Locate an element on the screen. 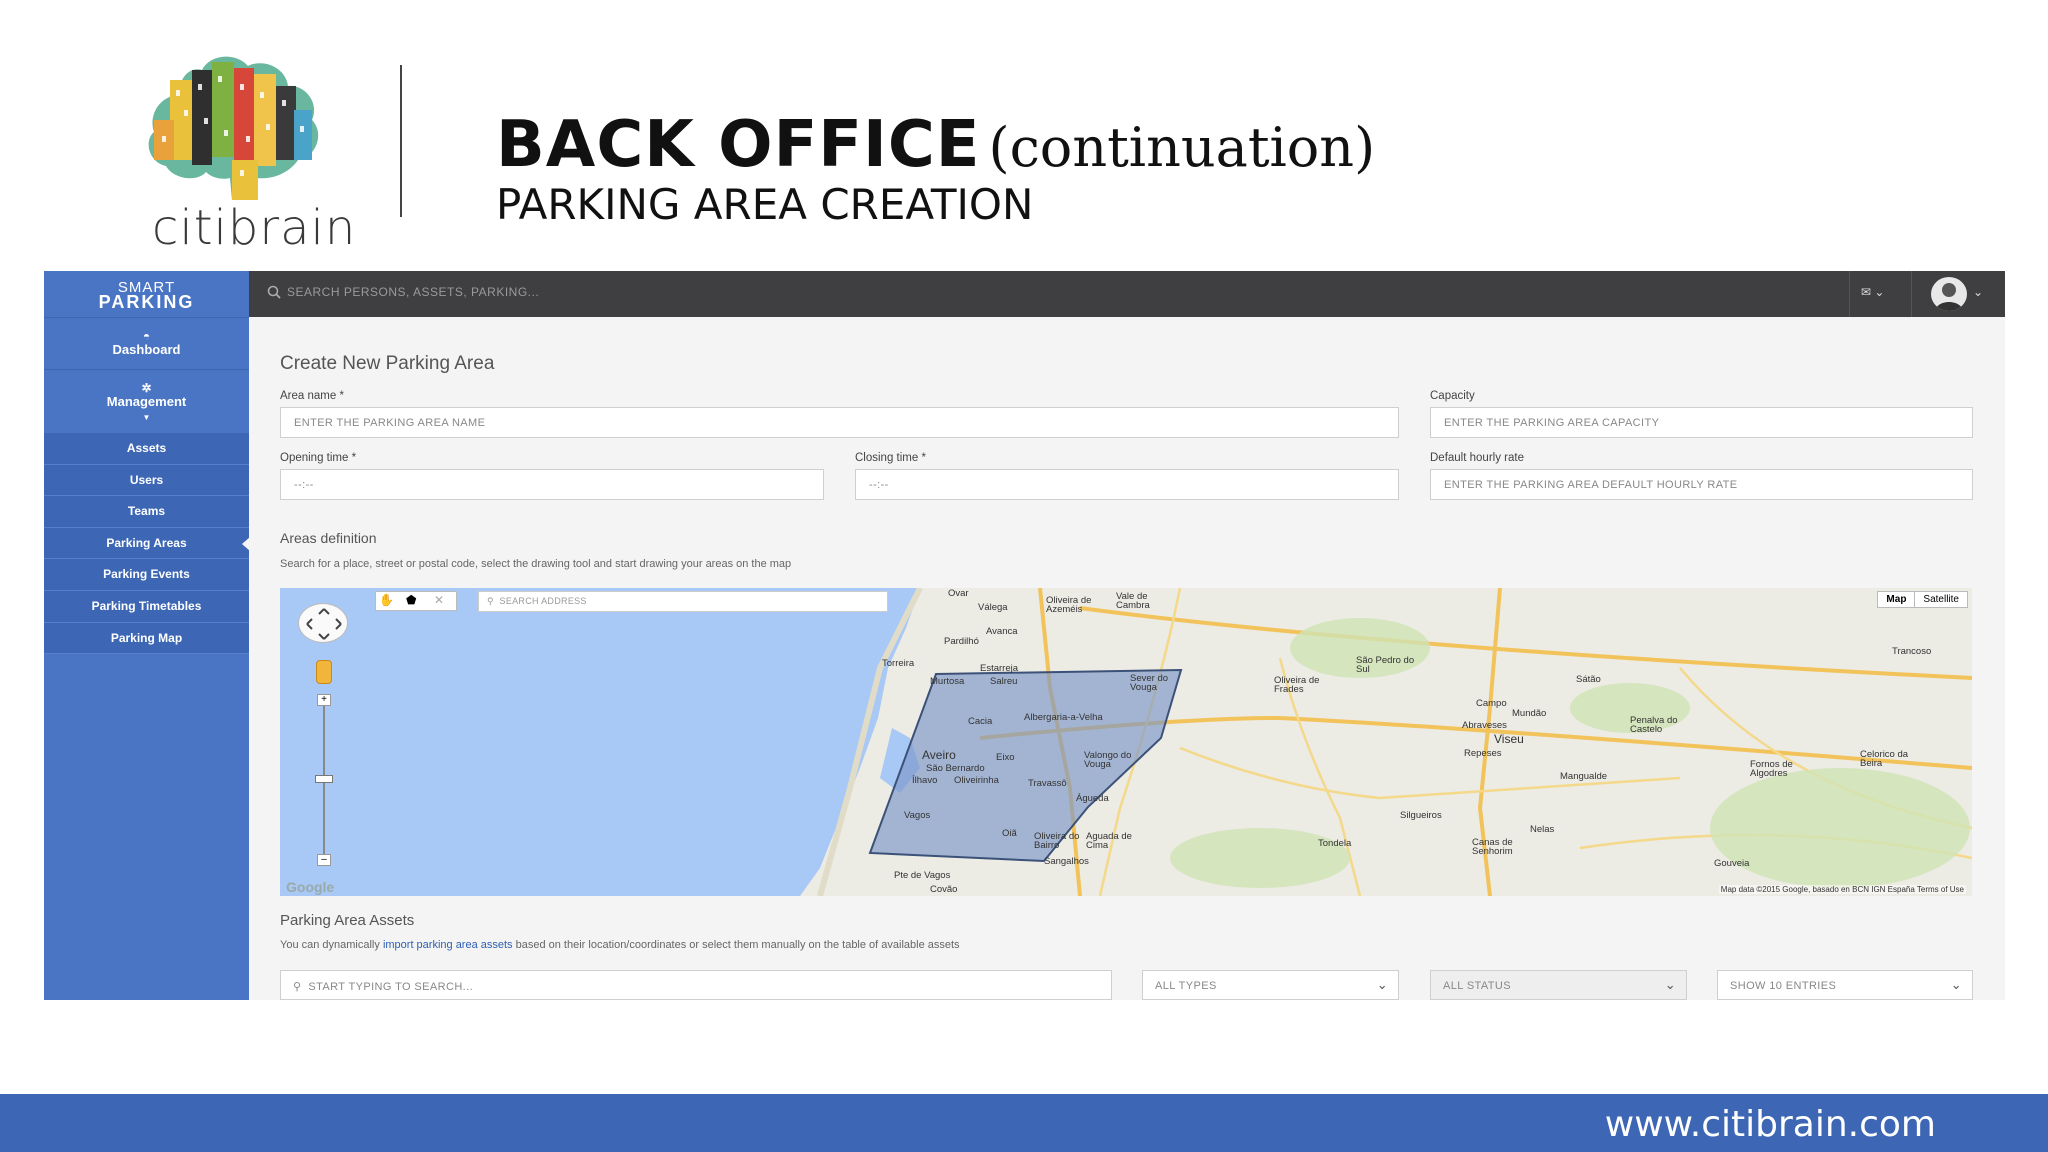  topbar: SEARCH PERSONS, ASSETS, PARKING... ✉ ⌄ ⌄ is located at coordinates (1127, 294).